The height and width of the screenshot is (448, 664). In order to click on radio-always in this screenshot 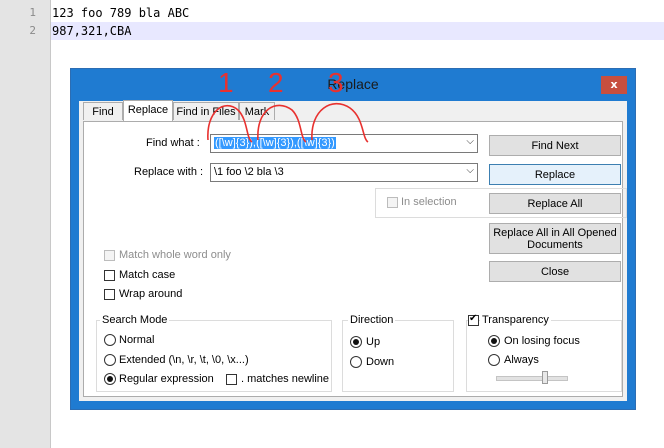, I will do `click(494, 360)`.